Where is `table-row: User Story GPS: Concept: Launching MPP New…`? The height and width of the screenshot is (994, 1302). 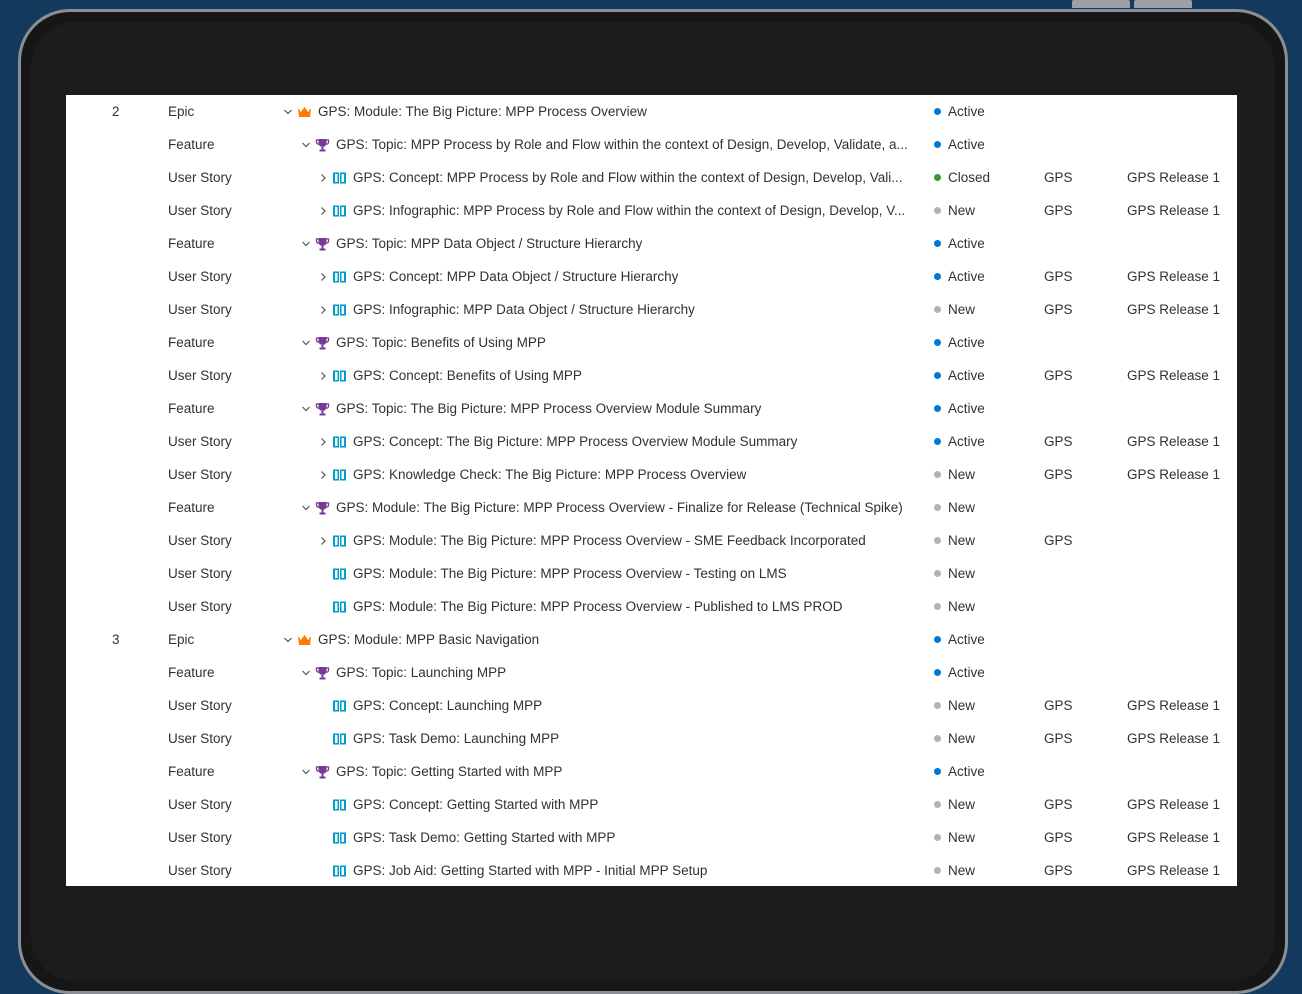
table-row: User Story GPS: Concept: Launching MPP New… is located at coordinates (651, 705).